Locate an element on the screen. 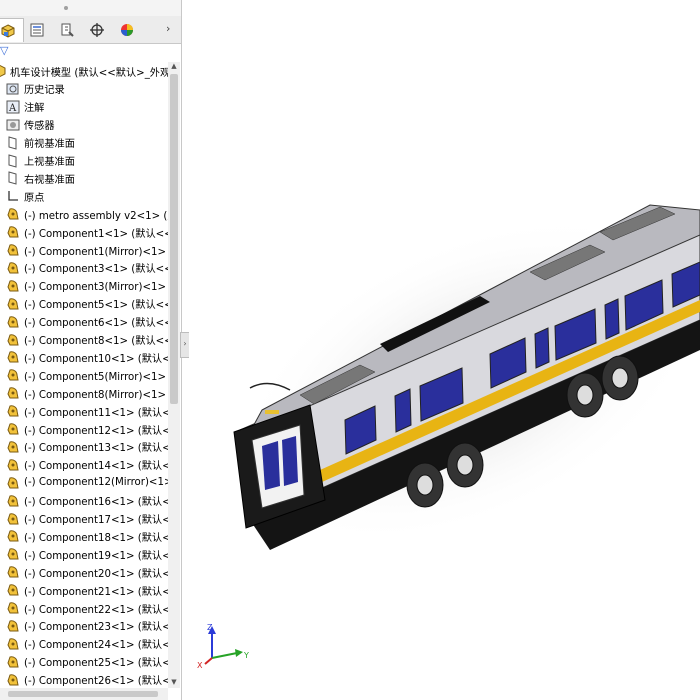 This screenshot has height=700, width=700. scroll-thumb is located at coordinates (174, 239).